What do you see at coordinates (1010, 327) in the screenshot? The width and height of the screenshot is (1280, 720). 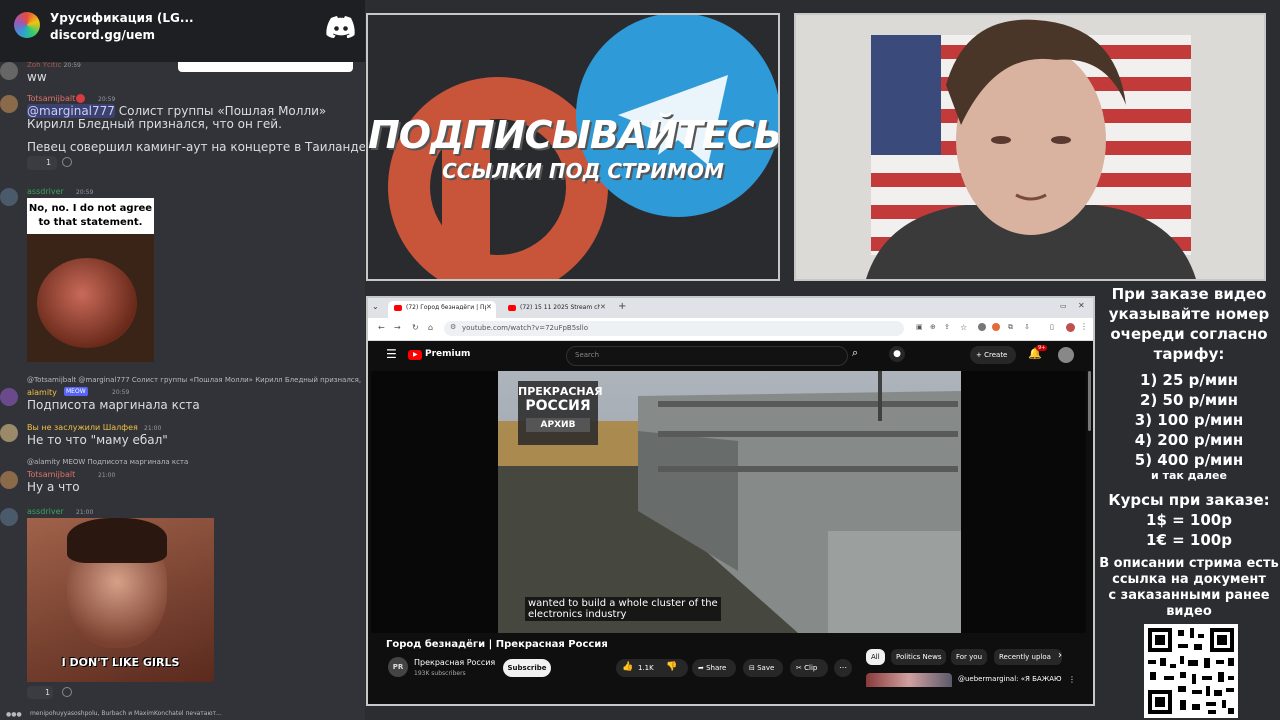 I see `extensions-puzzle-icon: ⧉` at bounding box center [1010, 327].